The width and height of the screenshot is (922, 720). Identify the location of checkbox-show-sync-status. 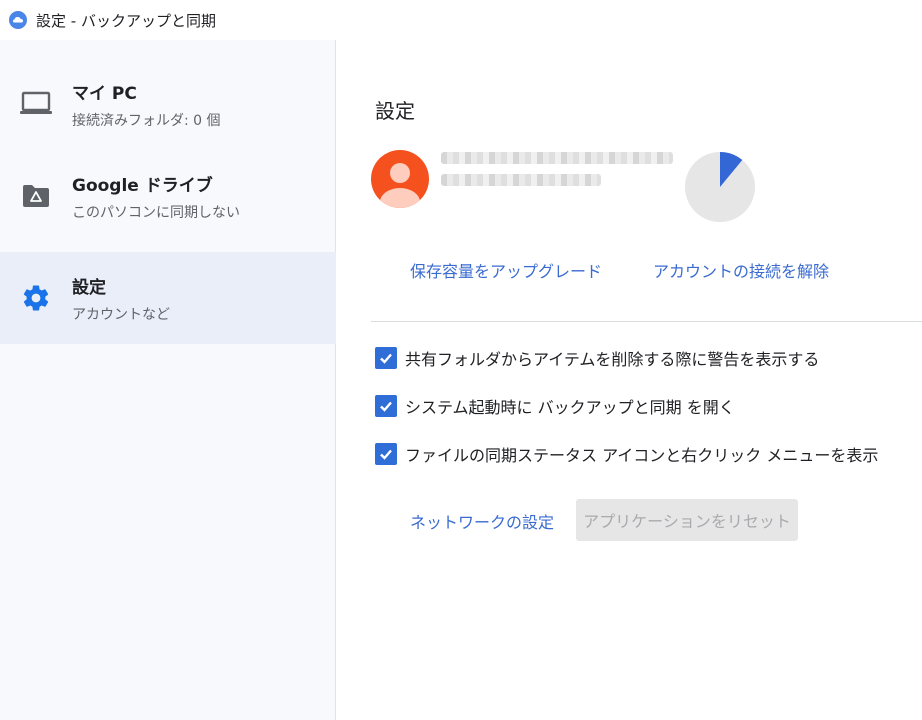
(386, 454).